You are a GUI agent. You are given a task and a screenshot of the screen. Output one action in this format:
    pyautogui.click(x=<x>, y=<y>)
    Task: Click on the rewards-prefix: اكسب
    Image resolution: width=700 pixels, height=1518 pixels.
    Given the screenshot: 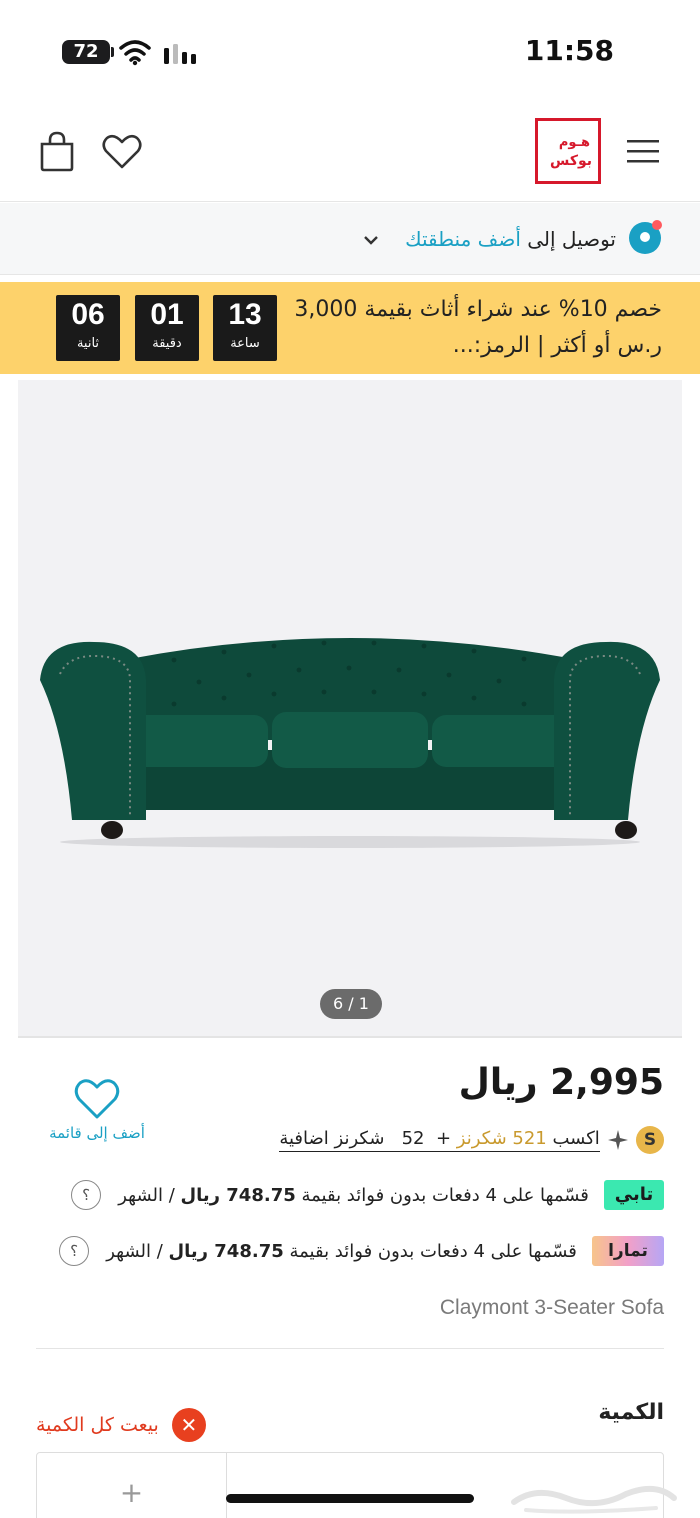 What is the action you would take?
    pyautogui.click(x=576, y=1138)
    